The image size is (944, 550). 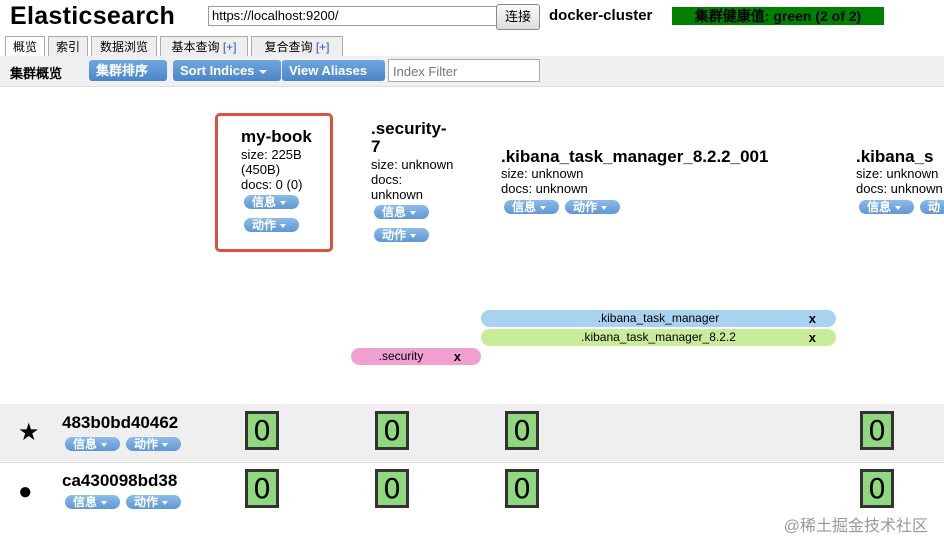 I want to click on view-aliases-button: View Aliases, so click(x=333, y=77).